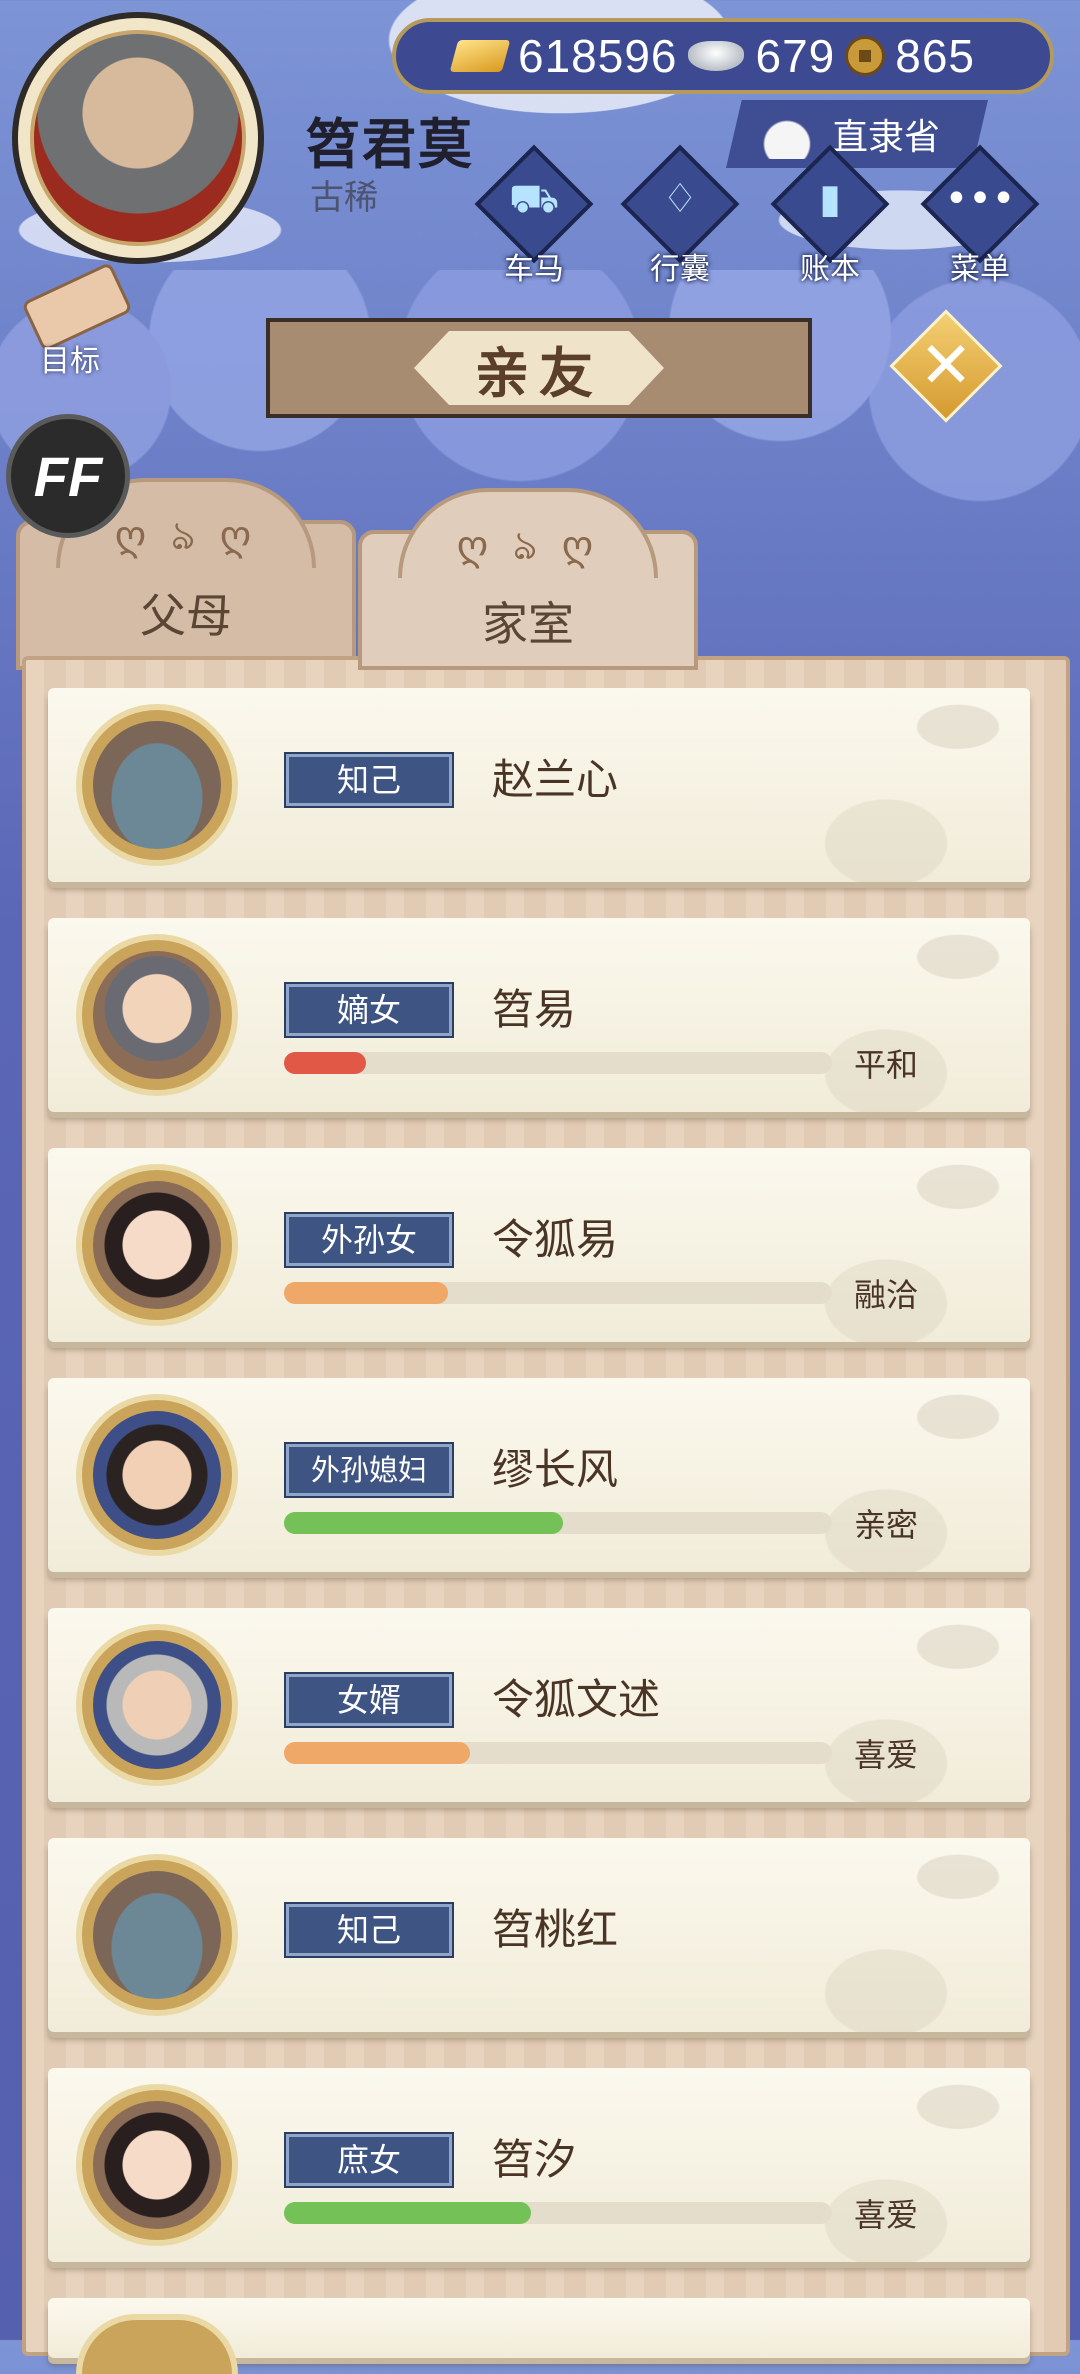 This screenshot has width=1080, height=2374. I want to click on player-name: 笤君莫, so click(390, 144).